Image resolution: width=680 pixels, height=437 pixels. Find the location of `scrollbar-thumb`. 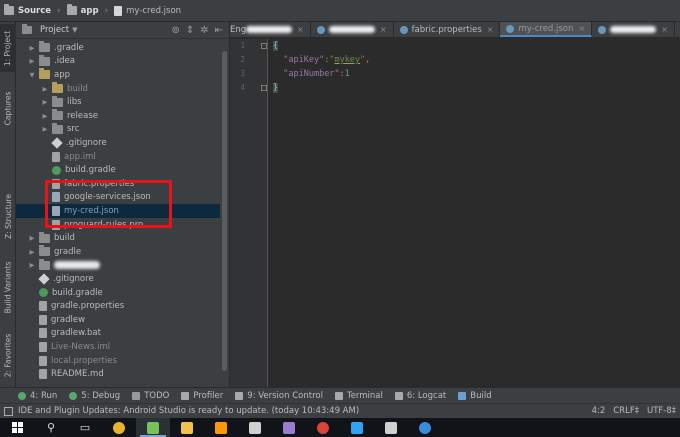

scrollbar-thumb is located at coordinates (224, 211).